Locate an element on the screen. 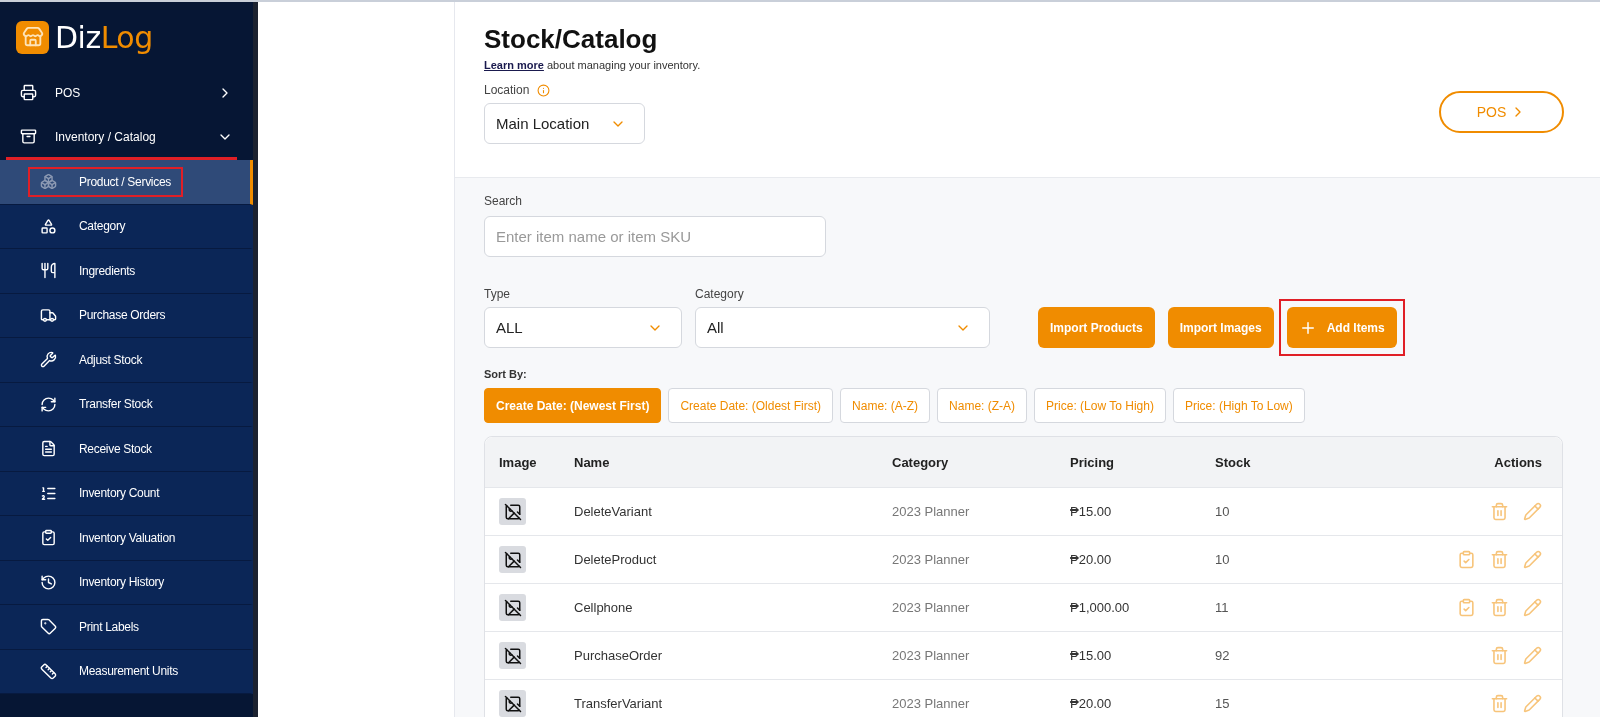 Image resolution: width=1600 pixels, height=717 pixels. sidebar-menu-item: POS is located at coordinates (121, 94).